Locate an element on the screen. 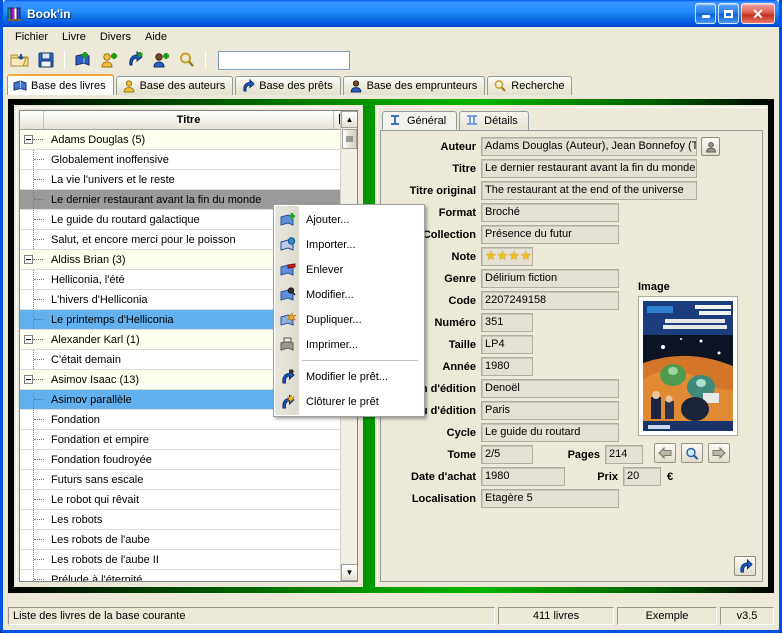  image-prev-button is located at coordinates (665, 453).